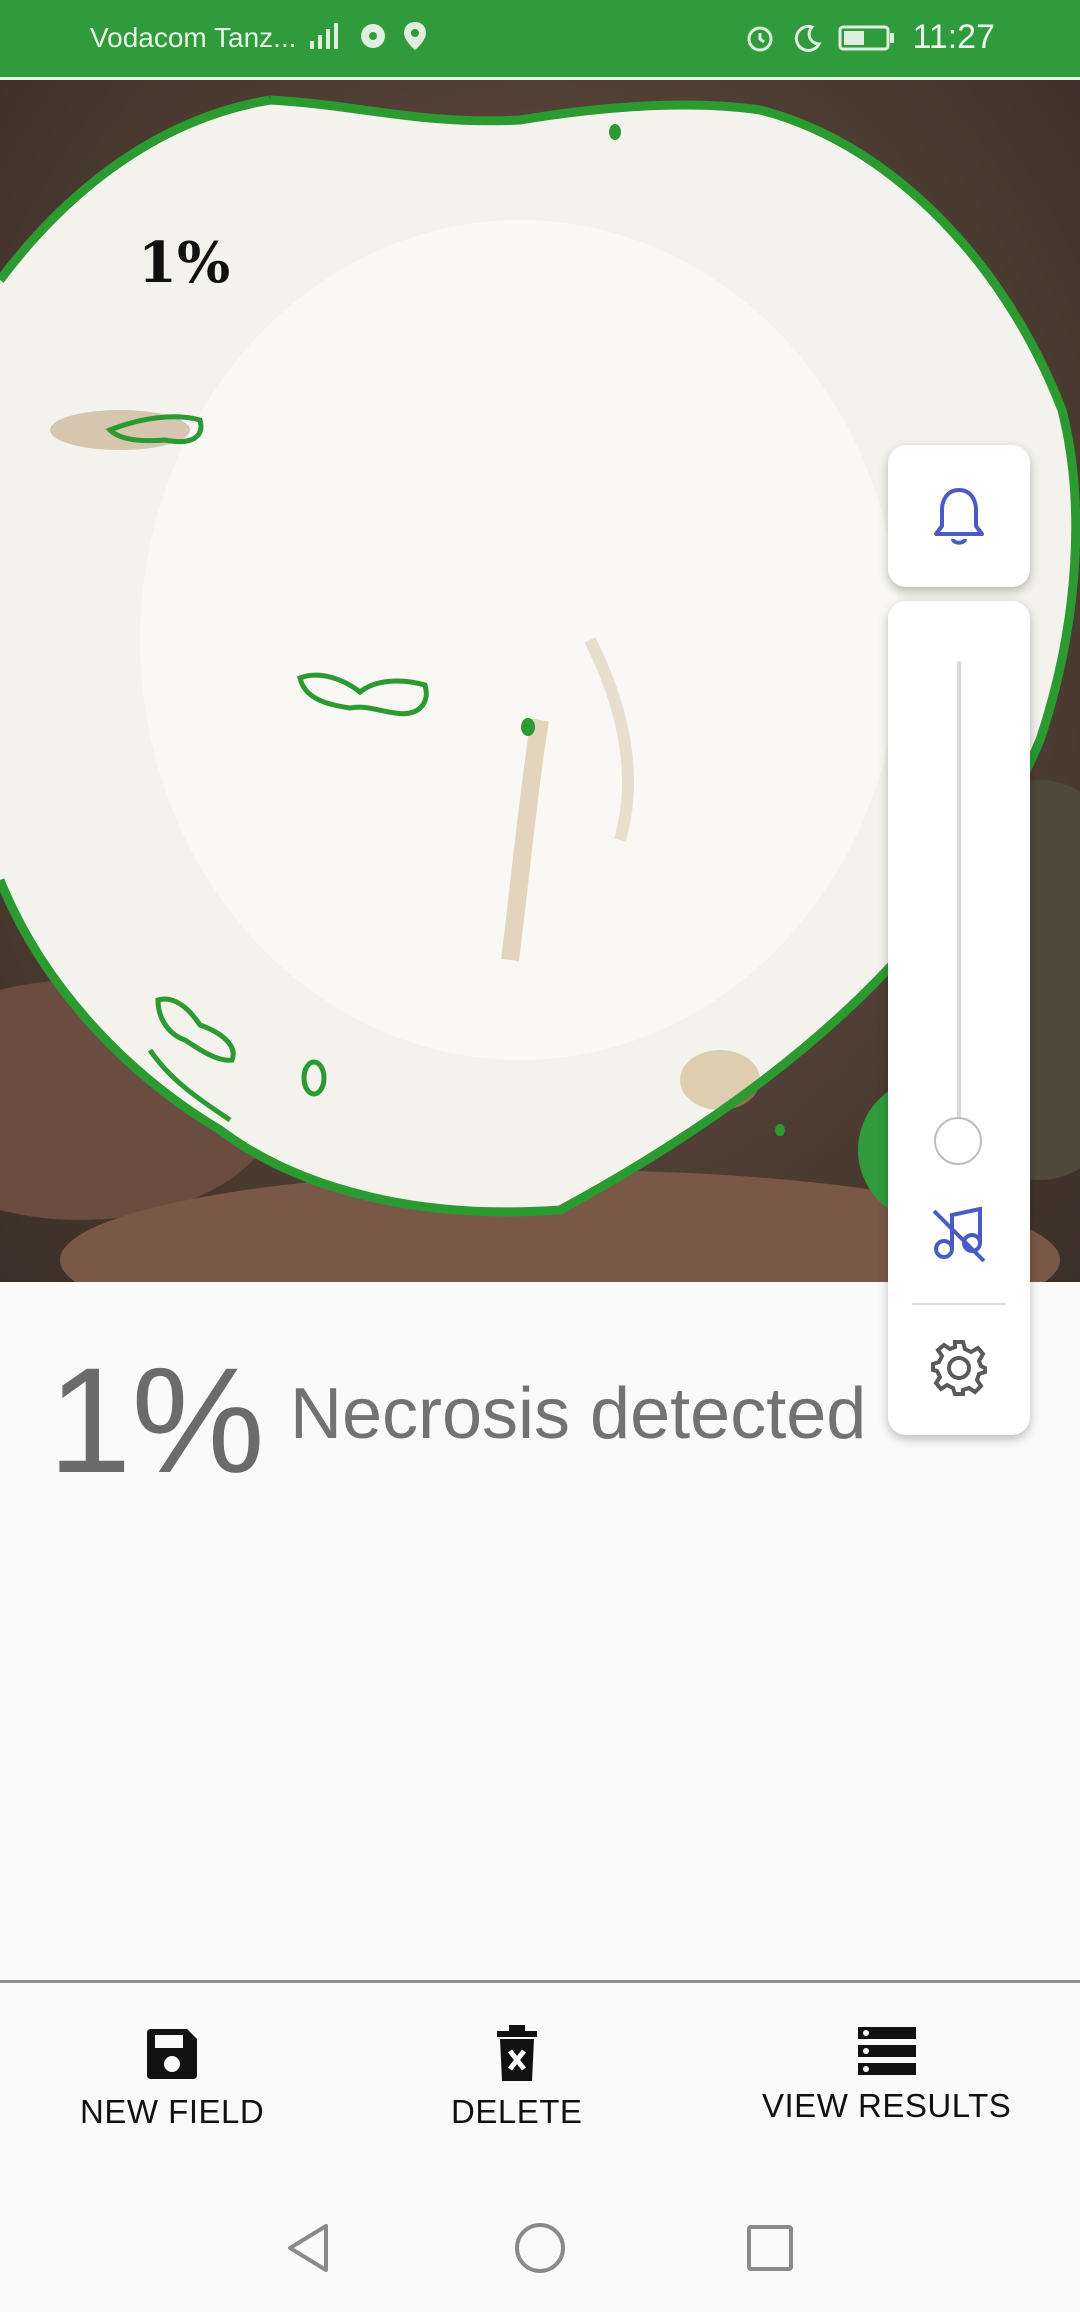  I want to click on new-field-label: NEW FIELD, so click(172, 2111).